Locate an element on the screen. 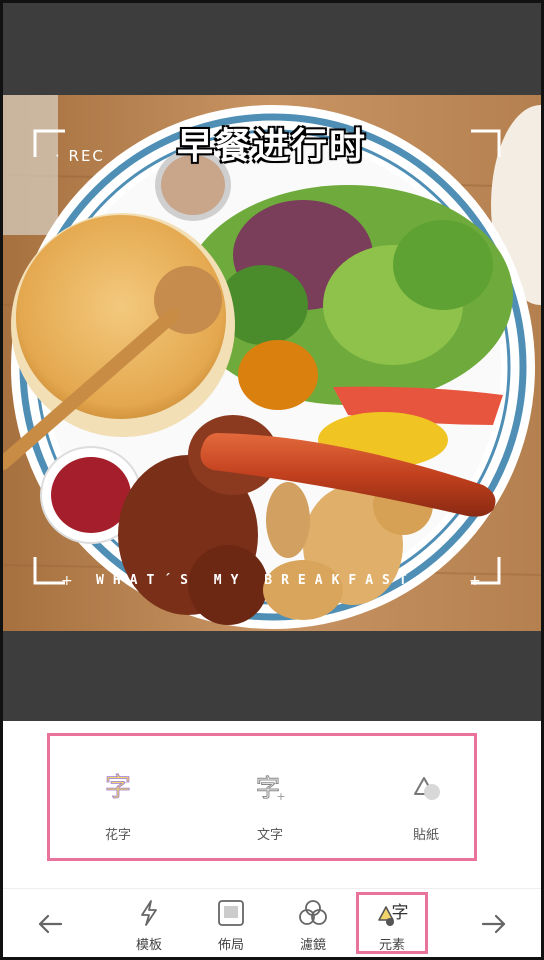 Image resolution: width=544 pixels, height=960 pixels. element-icon: 字 is located at coordinates (392, 913).